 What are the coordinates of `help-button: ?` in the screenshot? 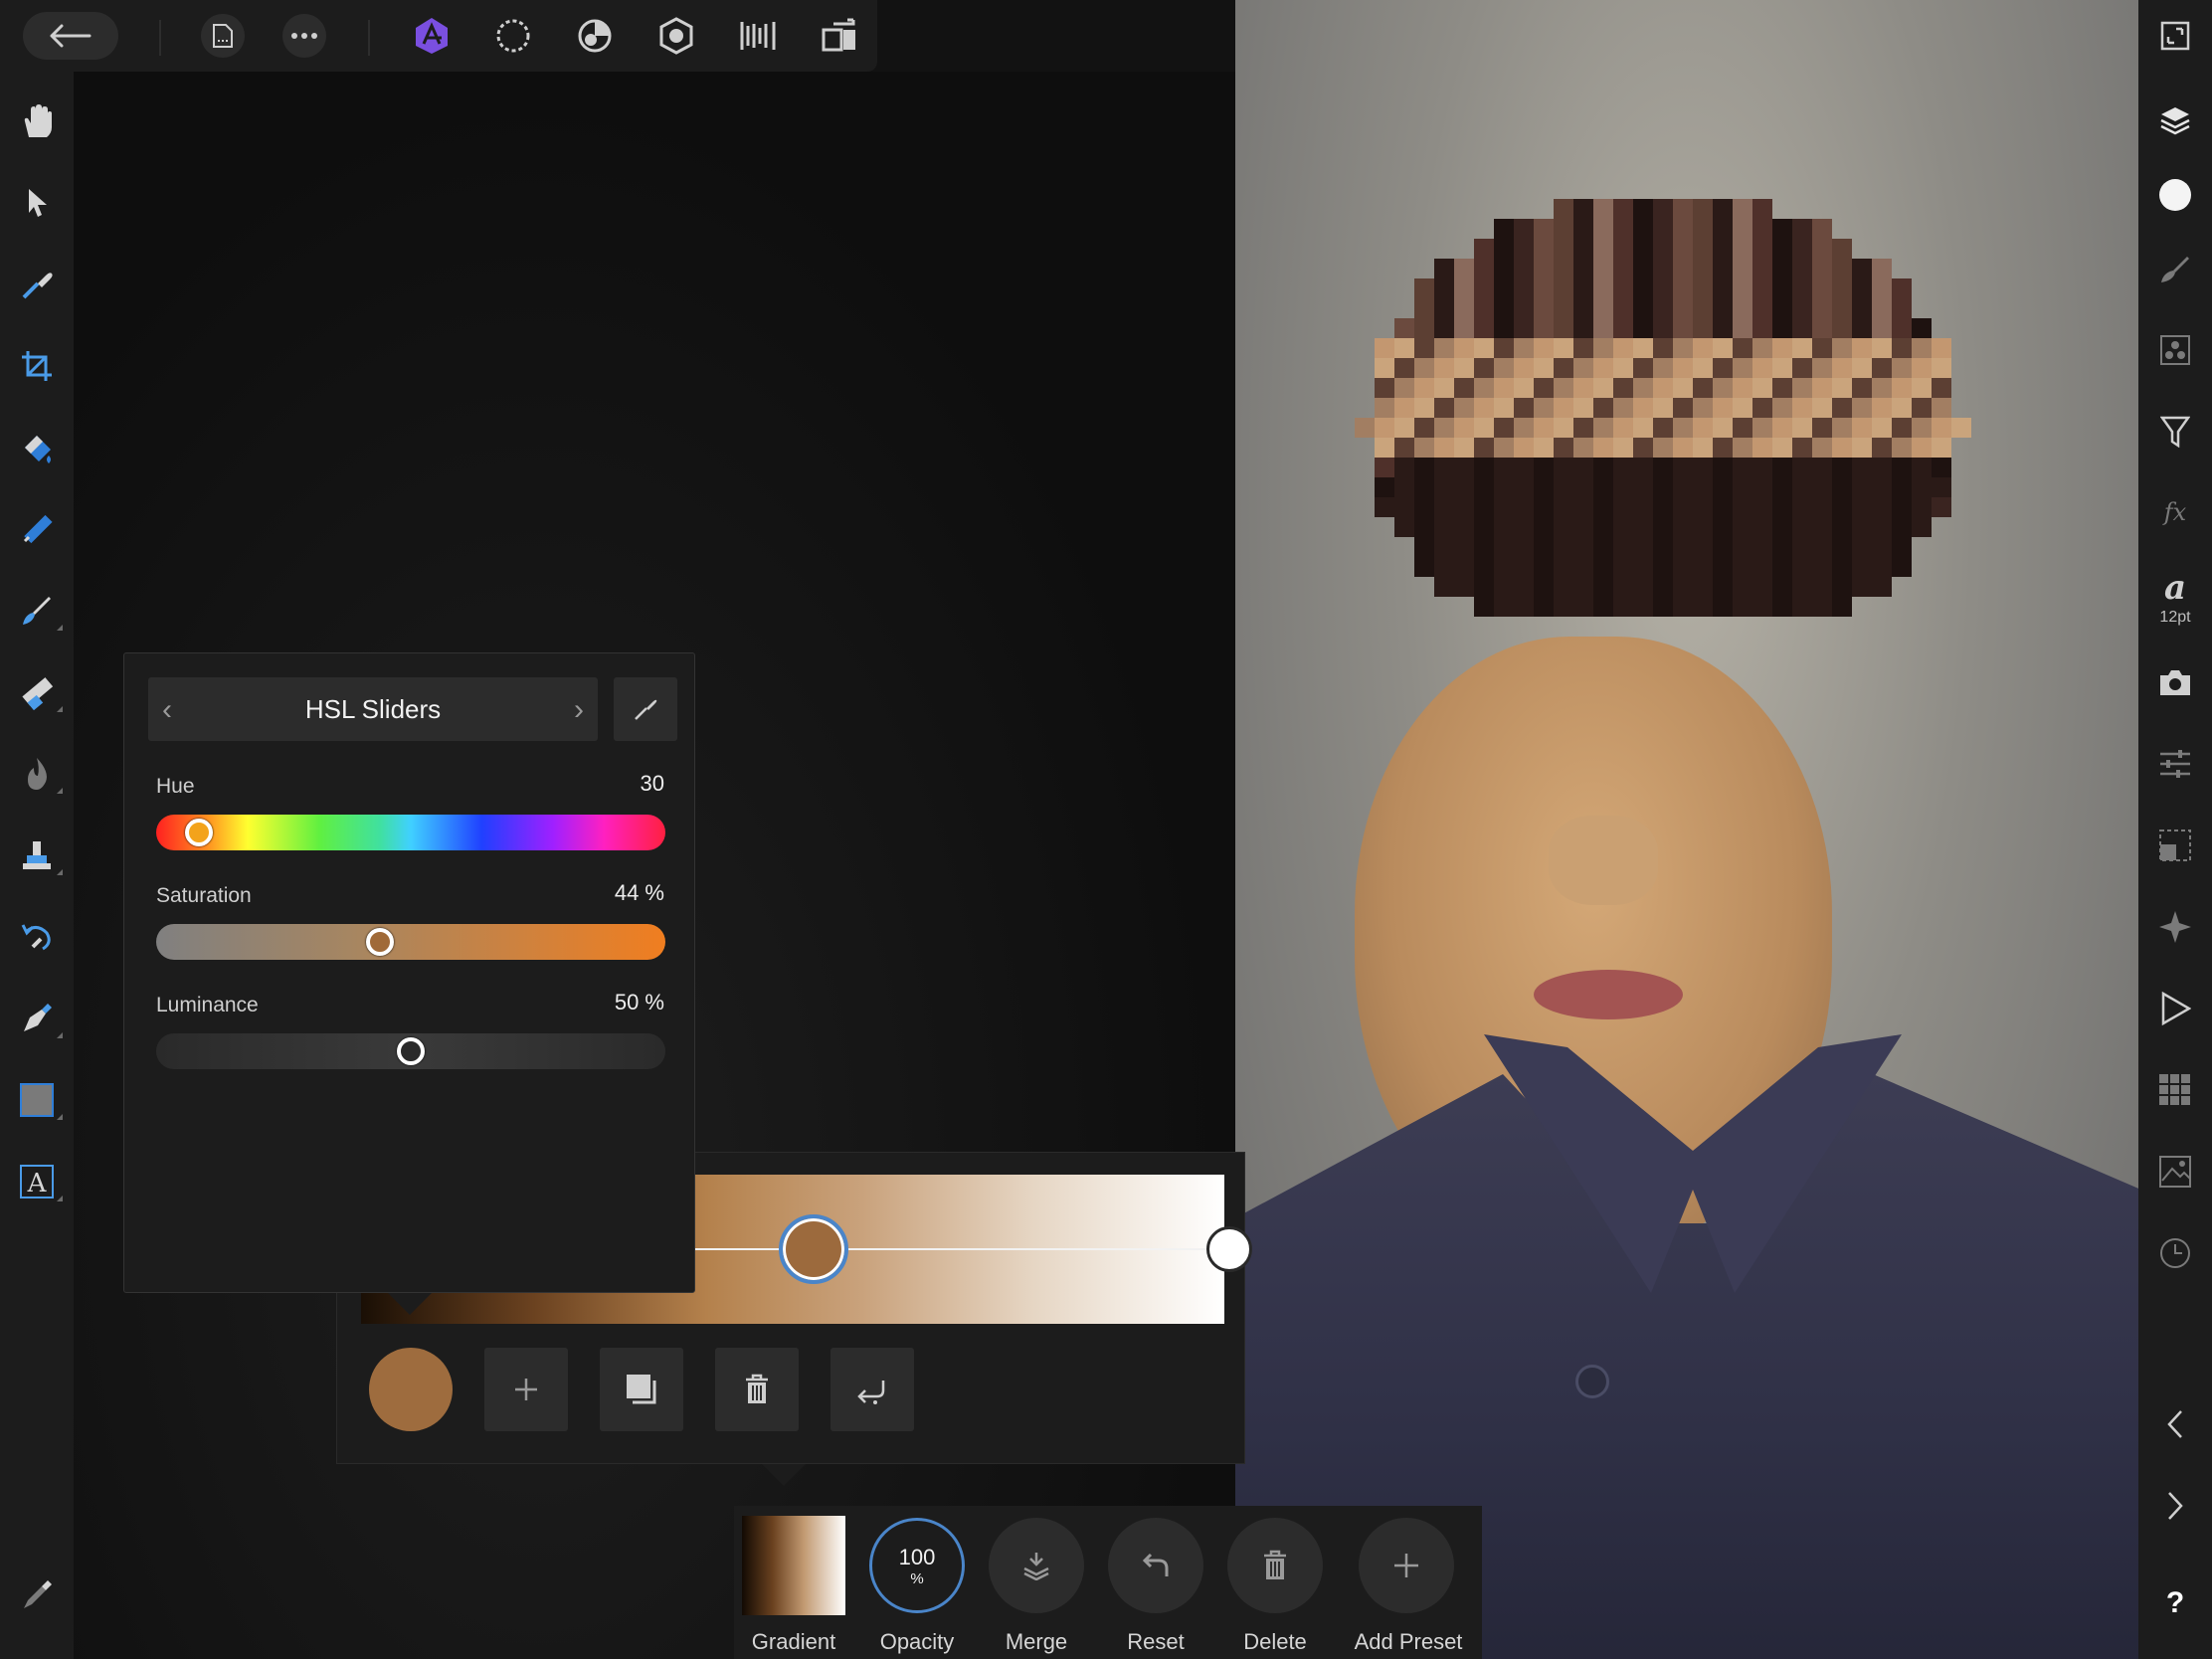 It's located at (2175, 1603).